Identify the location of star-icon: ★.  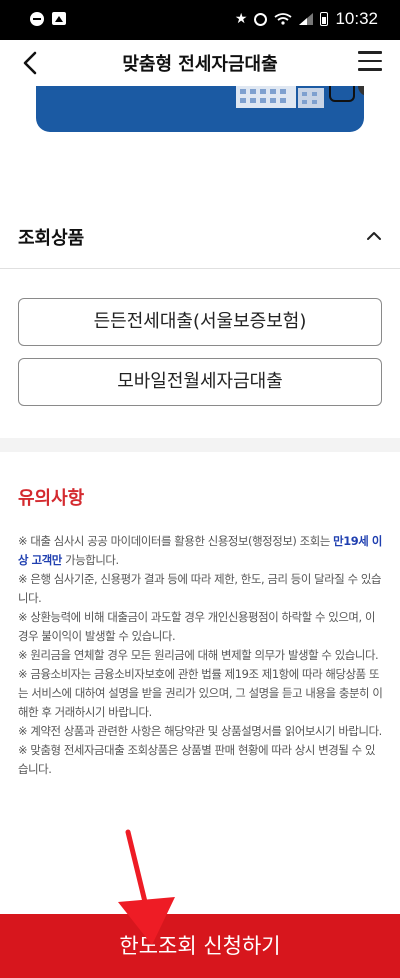
(241, 19).